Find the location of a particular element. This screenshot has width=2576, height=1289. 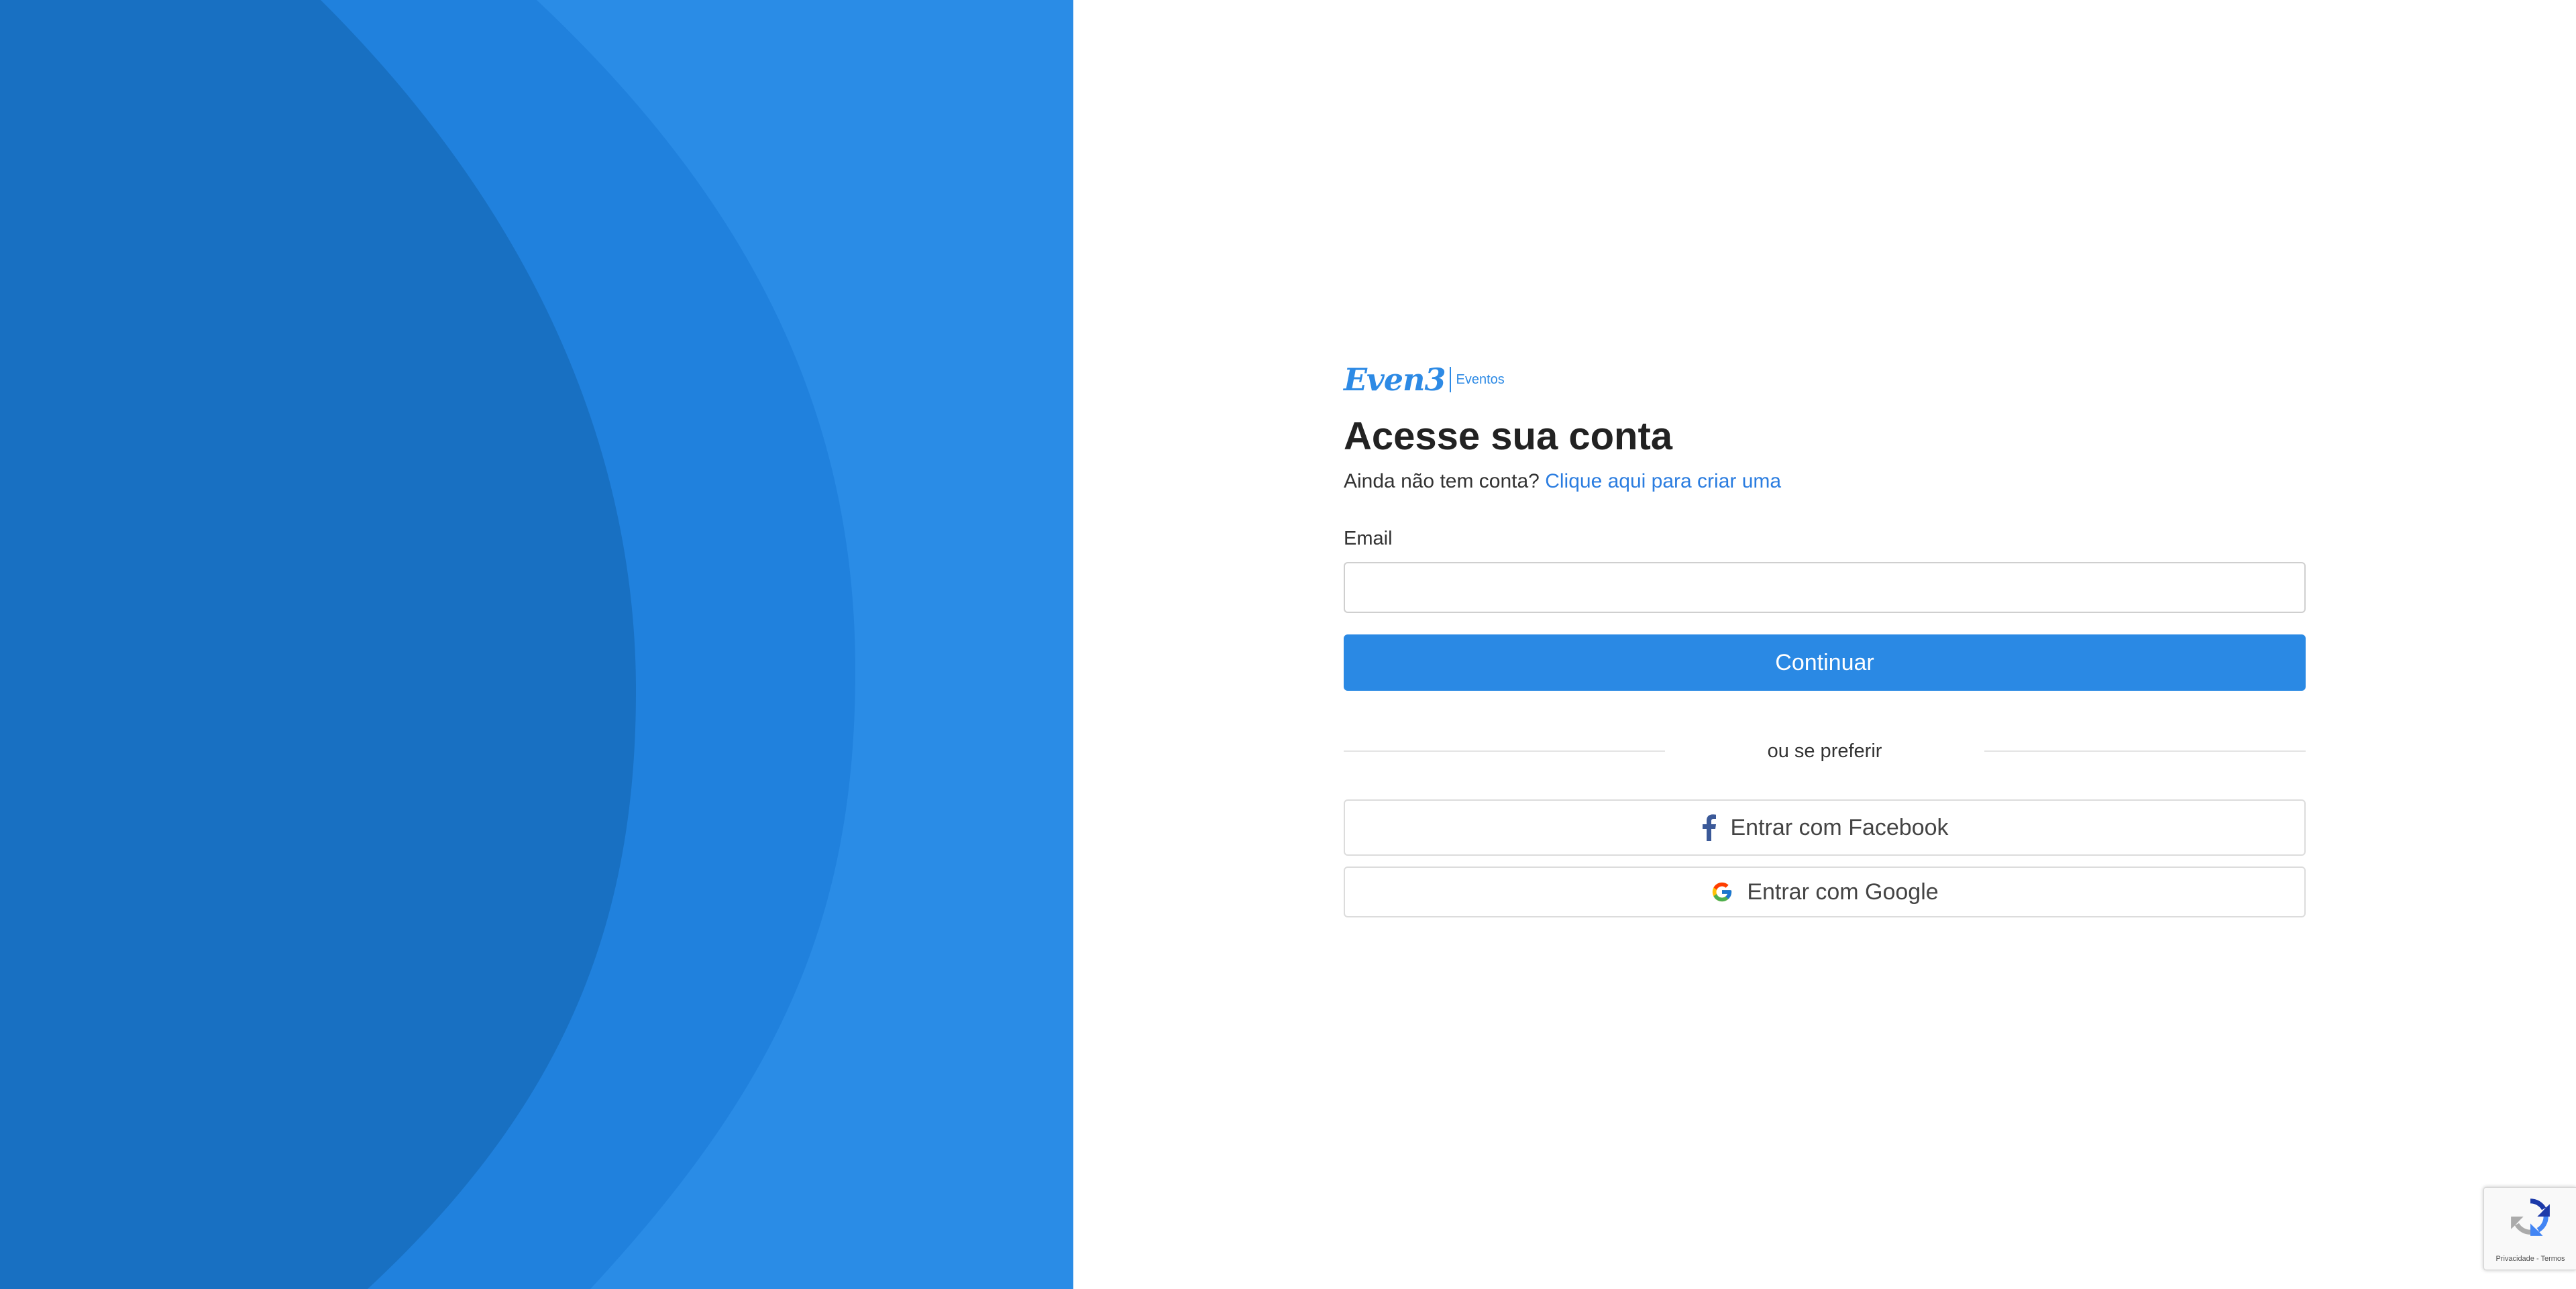

email-label: Email is located at coordinates (1368, 539).